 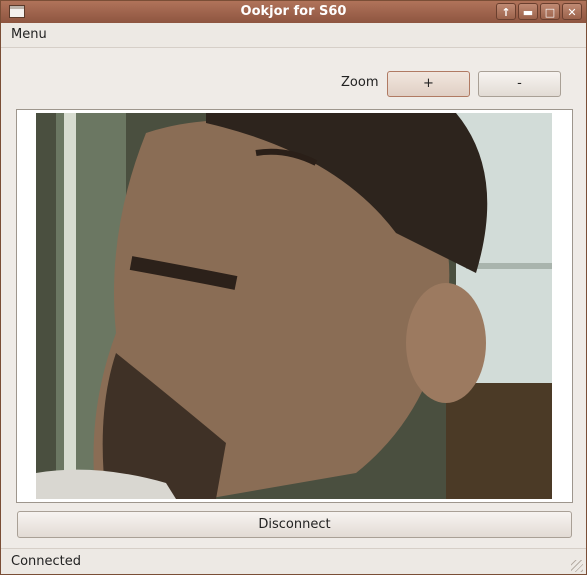 I want to click on disconnect-button: Disconnect, so click(x=294, y=524).